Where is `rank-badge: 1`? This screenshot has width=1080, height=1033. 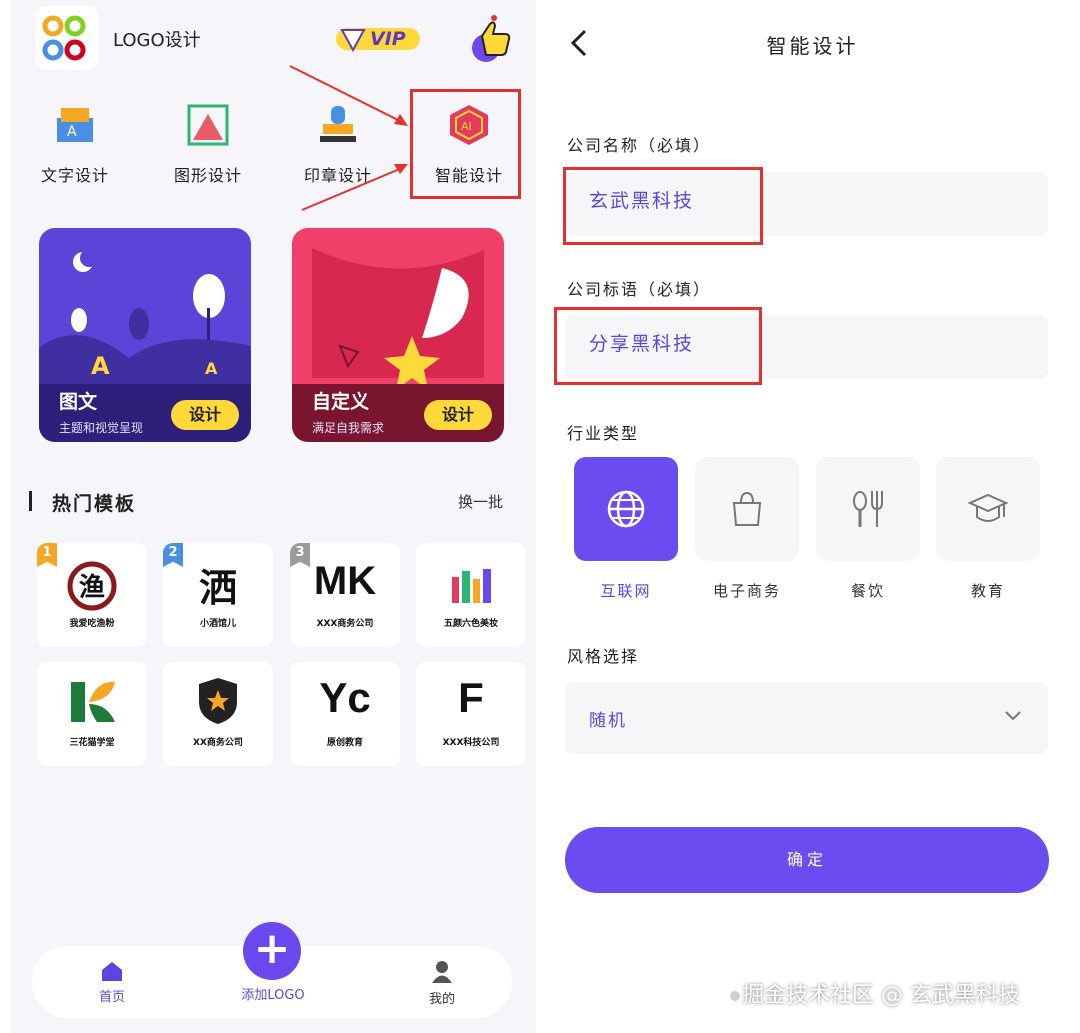
rank-badge: 1 is located at coordinates (47, 555).